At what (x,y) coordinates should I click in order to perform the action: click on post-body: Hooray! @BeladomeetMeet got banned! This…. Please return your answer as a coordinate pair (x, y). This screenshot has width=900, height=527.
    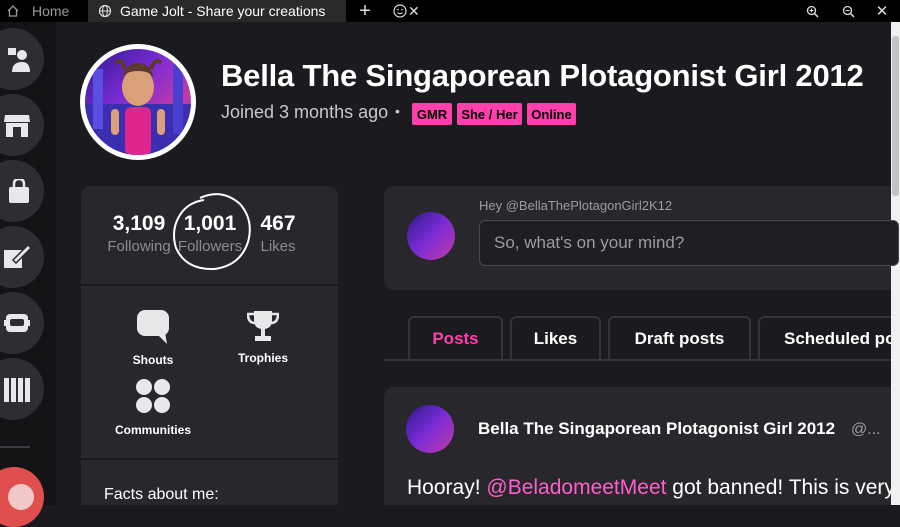
    Looking at the image, I should click on (649, 488).